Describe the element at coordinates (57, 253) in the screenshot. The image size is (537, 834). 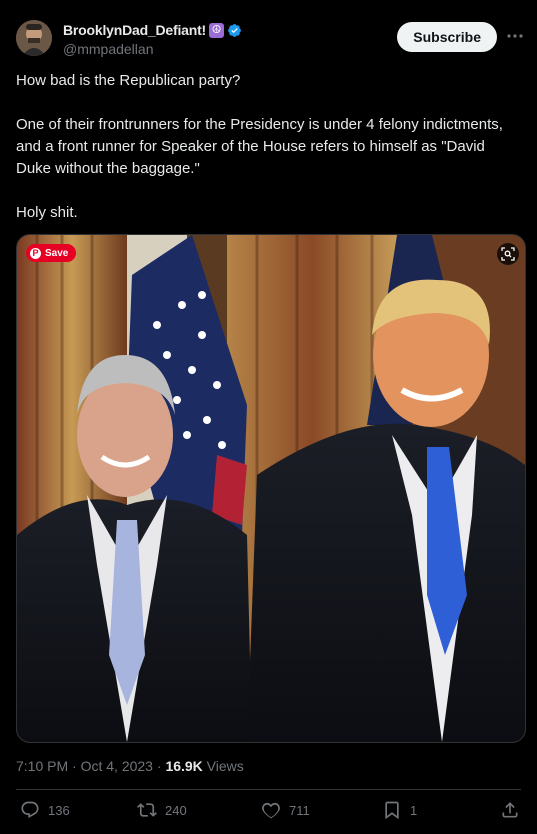
I see `save-label: Save` at that location.